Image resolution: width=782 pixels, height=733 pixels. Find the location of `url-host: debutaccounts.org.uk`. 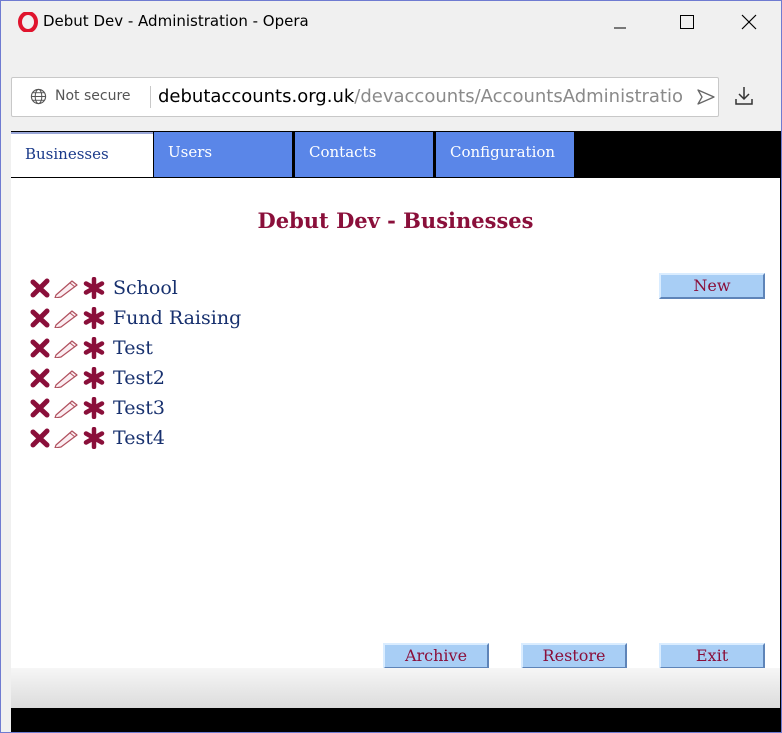

url-host: debutaccounts.org.uk is located at coordinates (256, 96).